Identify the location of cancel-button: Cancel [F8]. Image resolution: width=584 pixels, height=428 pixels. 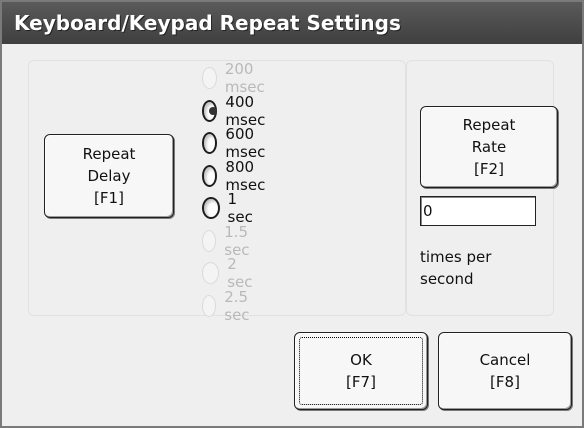
(505, 371).